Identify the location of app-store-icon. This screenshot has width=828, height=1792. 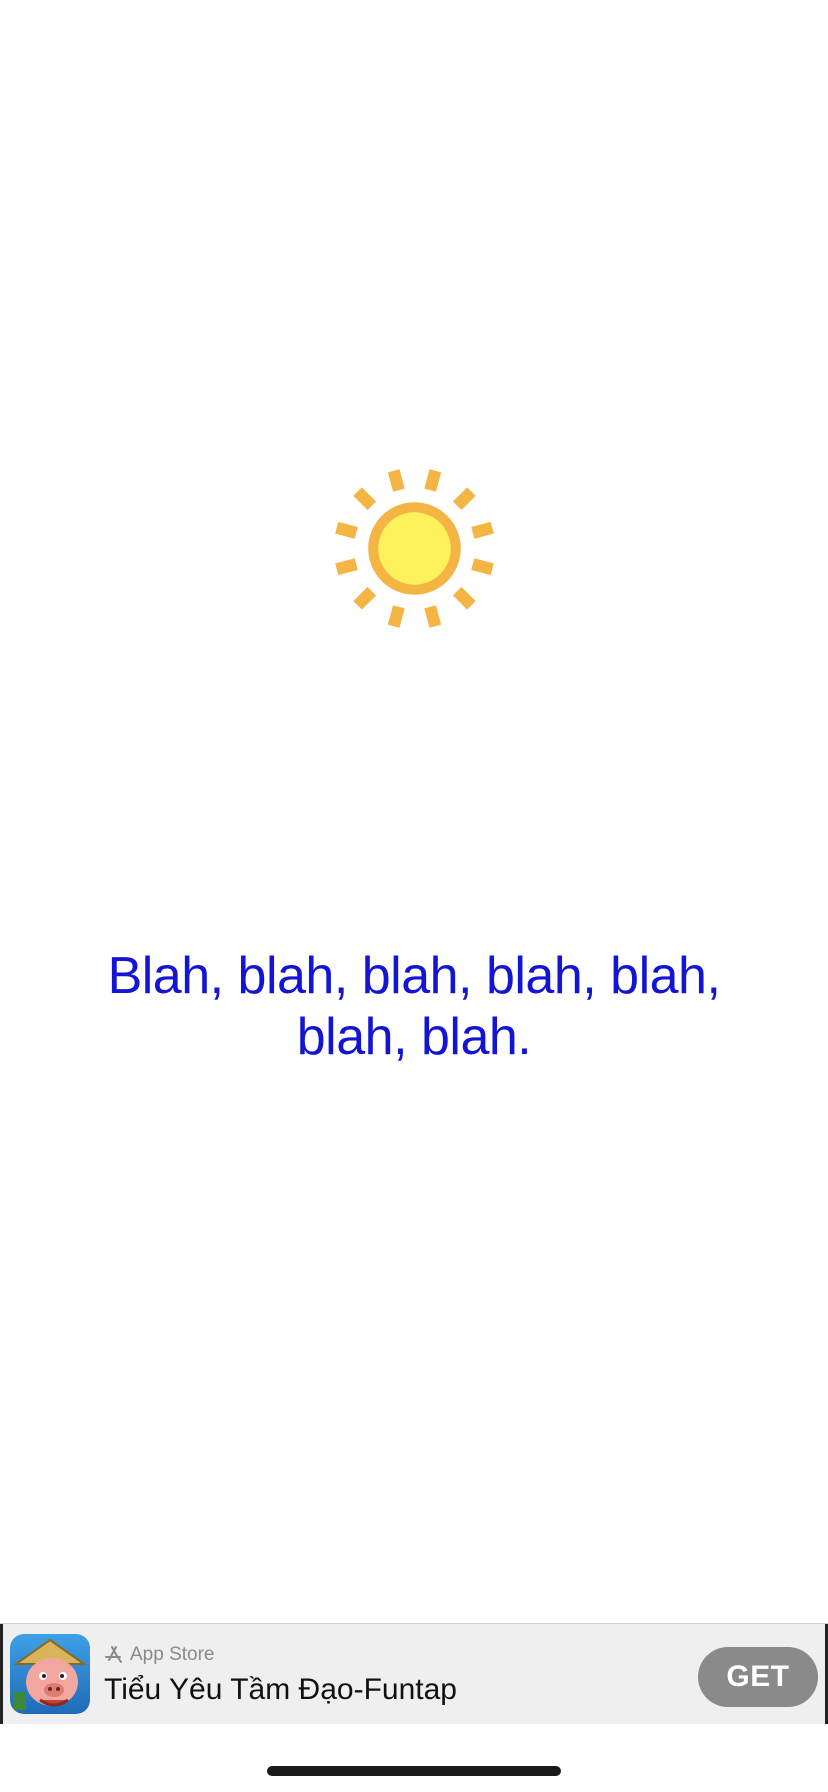
(113, 1654).